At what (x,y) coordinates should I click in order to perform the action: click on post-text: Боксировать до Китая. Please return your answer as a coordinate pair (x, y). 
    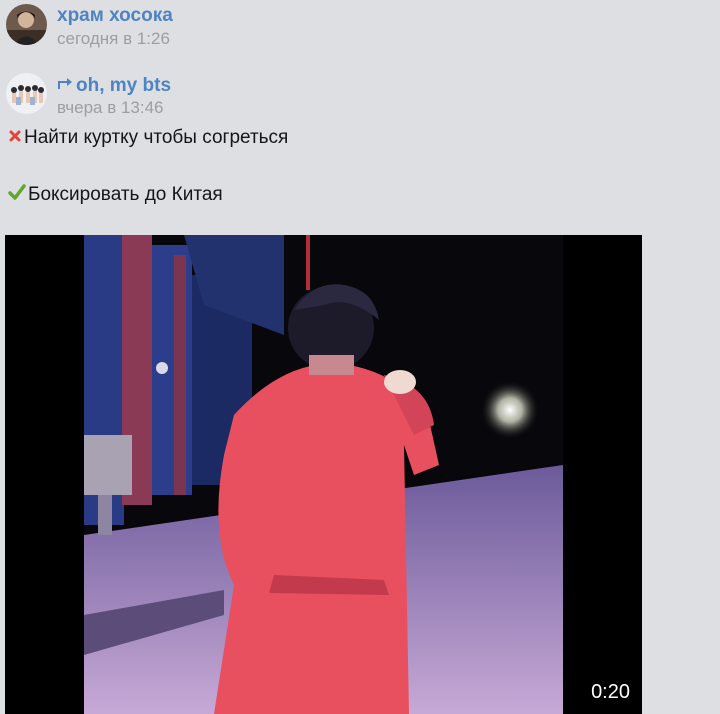
    Looking at the image, I should click on (125, 194).